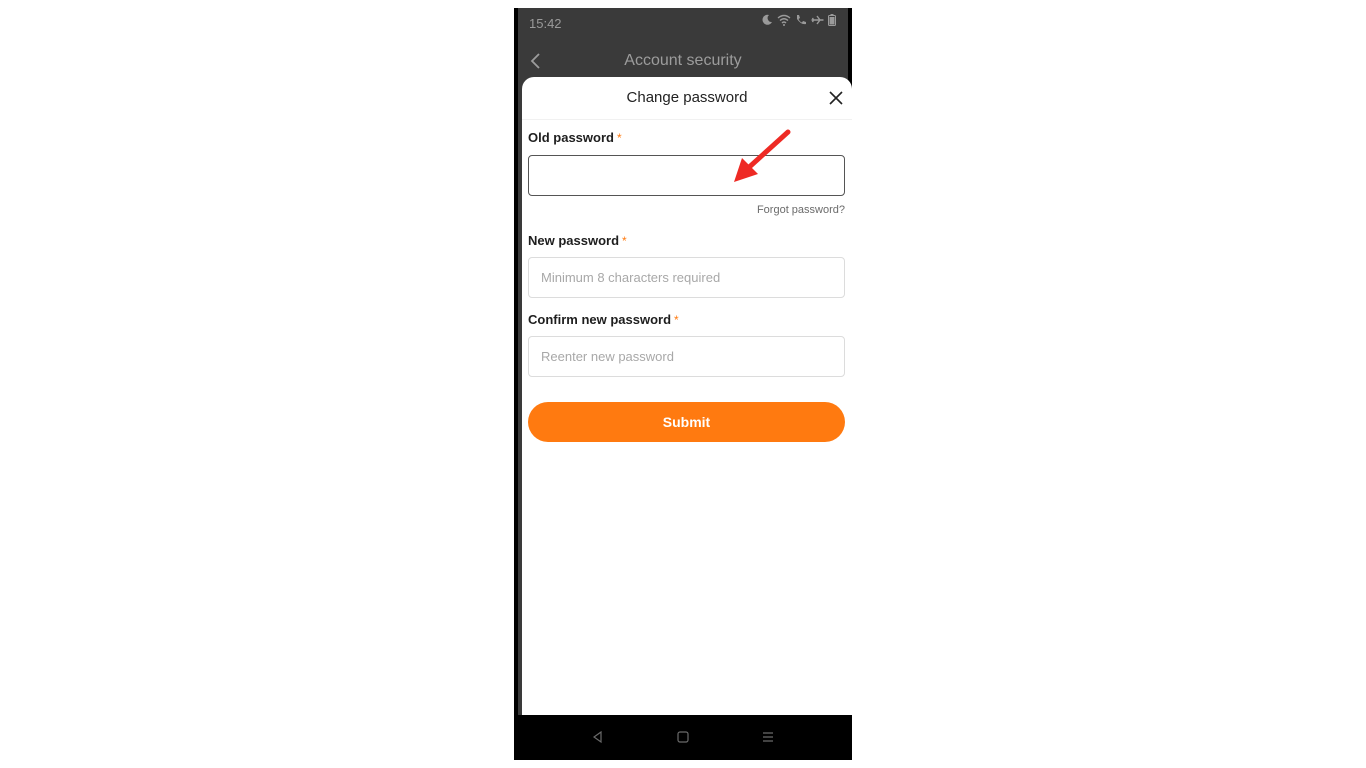 Image resolution: width=1366 pixels, height=768 pixels. Describe the element at coordinates (545, 23) in the screenshot. I see `status-time: 15:42` at that location.